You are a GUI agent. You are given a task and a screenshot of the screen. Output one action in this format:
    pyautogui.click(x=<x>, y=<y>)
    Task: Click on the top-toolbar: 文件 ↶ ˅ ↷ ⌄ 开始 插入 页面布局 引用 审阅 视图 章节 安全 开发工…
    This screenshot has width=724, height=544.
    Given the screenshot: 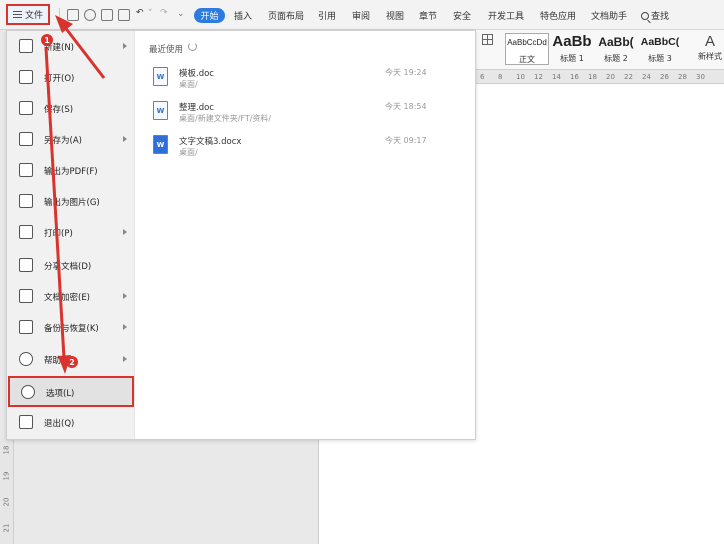 What is the action you would take?
    pyautogui.click(x=362, y=15)
    